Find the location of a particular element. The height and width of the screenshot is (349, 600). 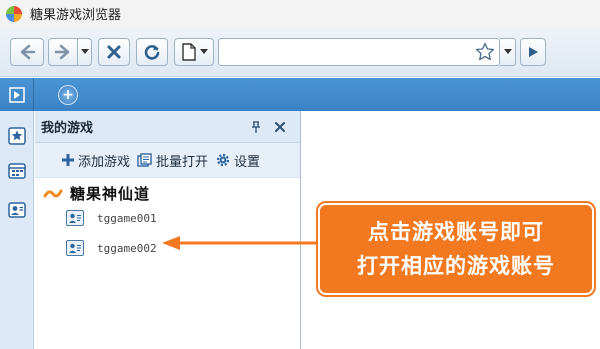

sidebar-rail is located at coordinates (17, 230).